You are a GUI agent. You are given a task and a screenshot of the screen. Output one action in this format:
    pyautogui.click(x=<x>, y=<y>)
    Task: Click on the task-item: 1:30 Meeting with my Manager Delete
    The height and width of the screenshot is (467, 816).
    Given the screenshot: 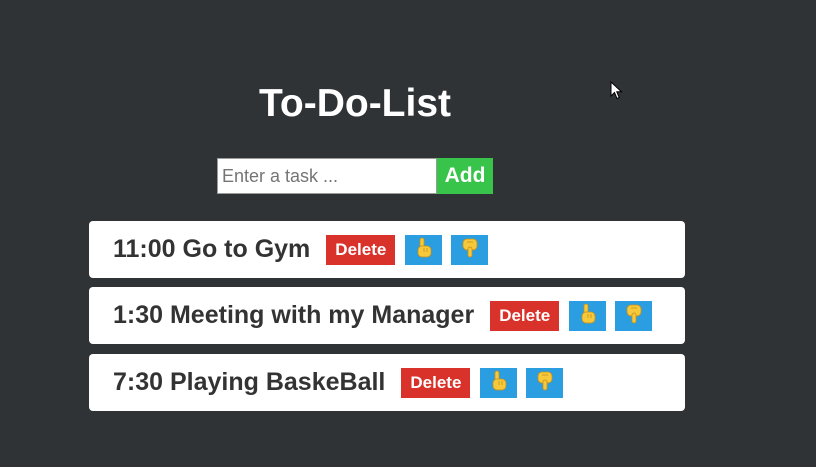 What is the action you would take?
    pyautogui.click(x=387, y=315)
    